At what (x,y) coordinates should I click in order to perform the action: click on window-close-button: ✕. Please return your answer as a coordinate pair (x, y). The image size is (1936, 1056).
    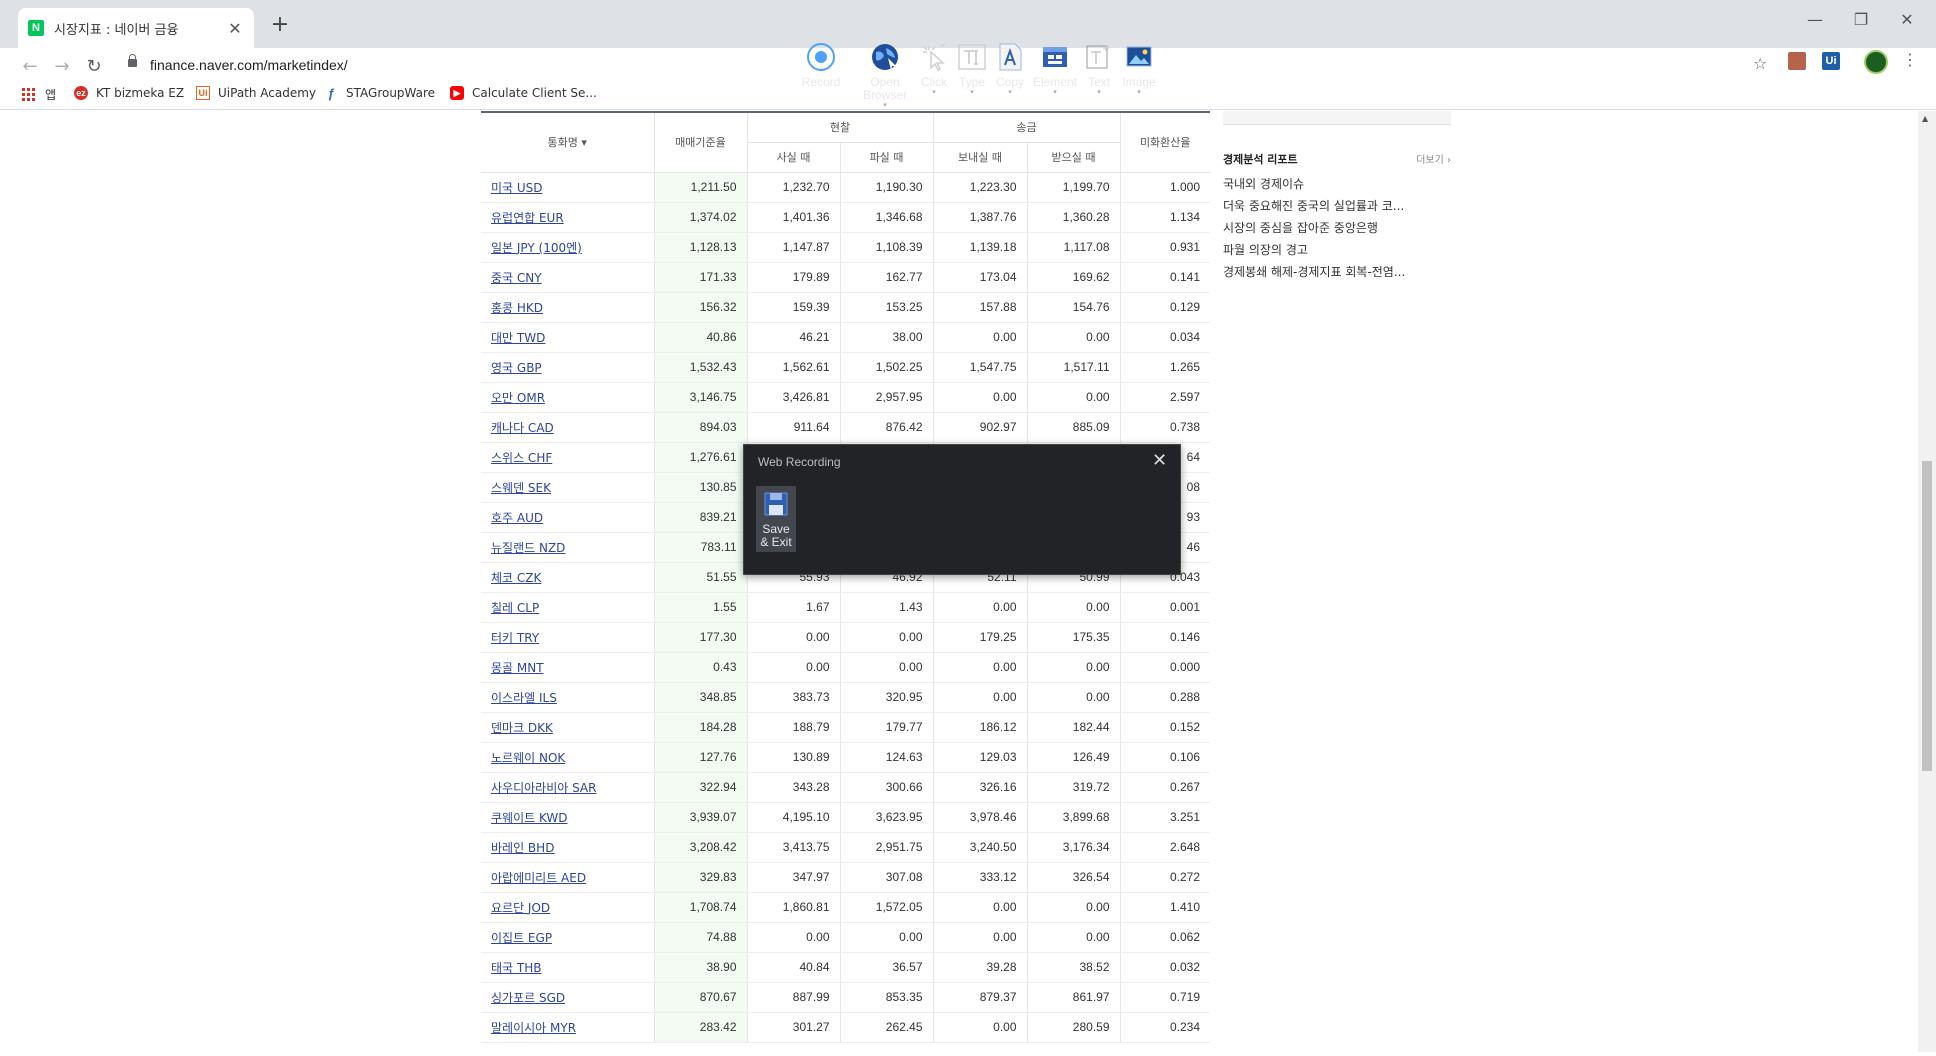
    Looking at the image, I should click on (1907, 19).